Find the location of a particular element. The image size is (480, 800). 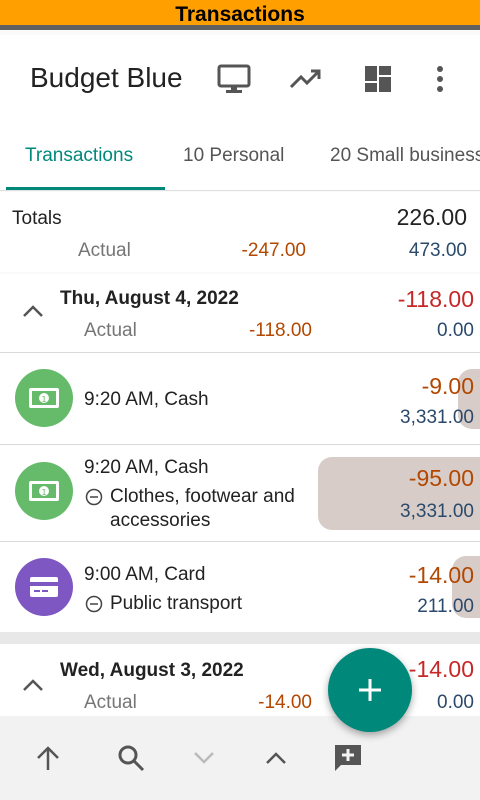

monitor-icon is located at coordinates (234, 79).